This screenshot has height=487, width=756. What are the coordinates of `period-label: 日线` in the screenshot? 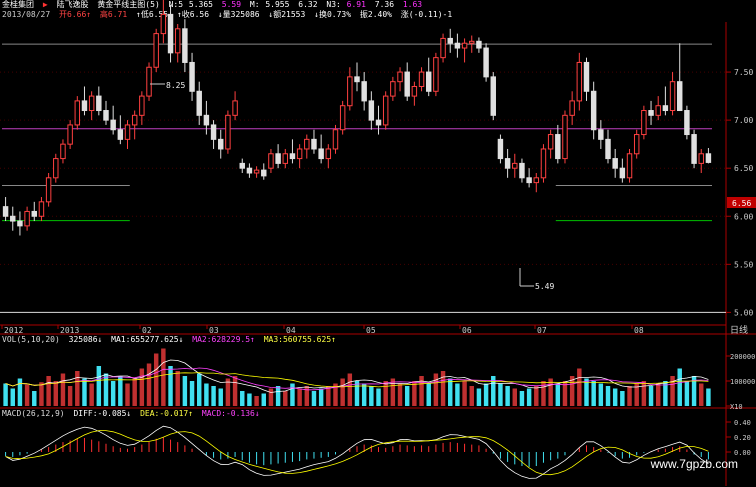 It's located at (739, 330).